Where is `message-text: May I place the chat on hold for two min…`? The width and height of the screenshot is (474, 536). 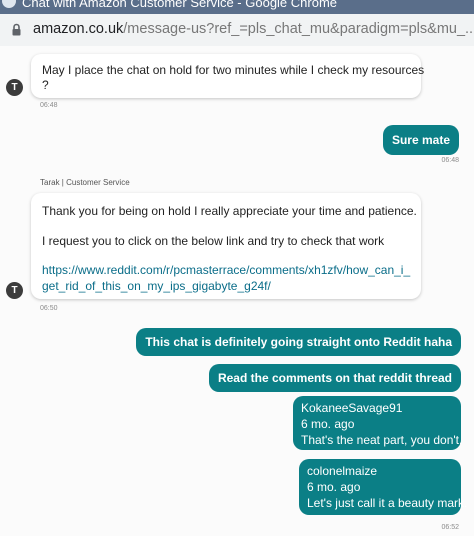 message-text: May I place the chat on hold for two min… is located at coordinates (233, 70).